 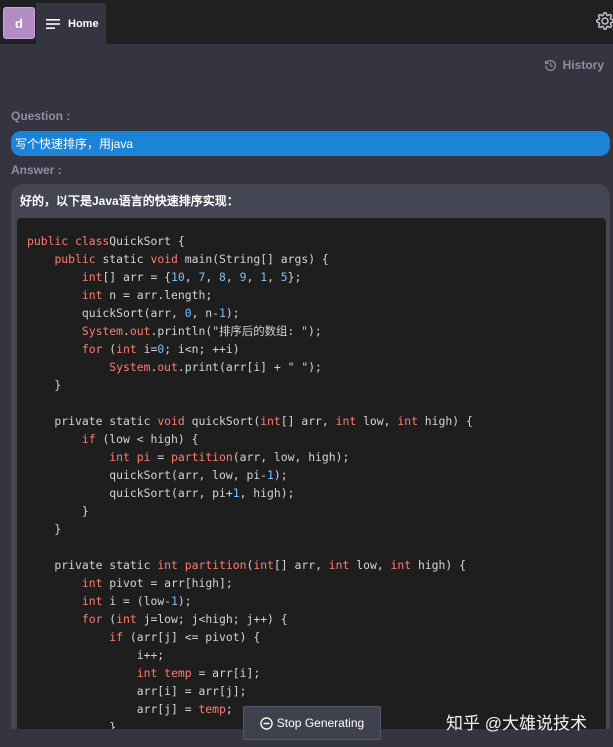 What do you see at coordinates (19, 23) in the screenshot?
I see `avatar: d` at bounding box center [19, 23].